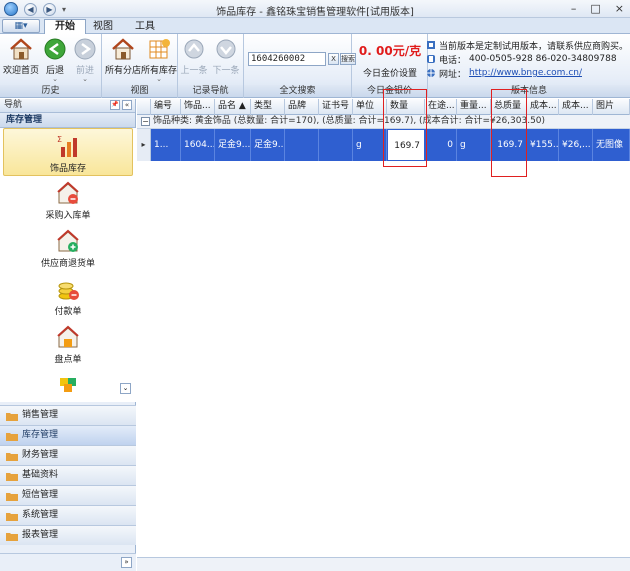  I want to click on collapse-nav-icon: «, so click(127, 105).